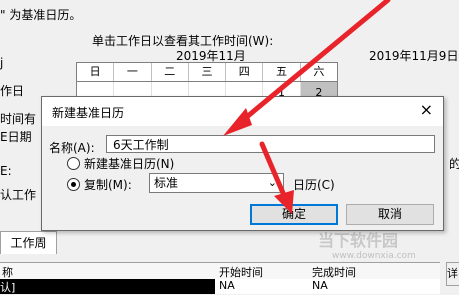 This screenshot has height=295, width=459. I want to click on arrow-to-name-input, so click(312, 64).